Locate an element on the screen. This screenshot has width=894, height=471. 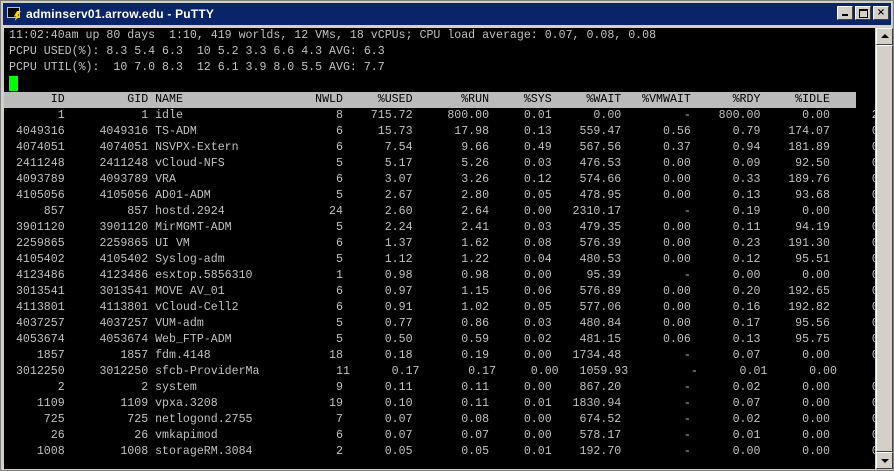
arrow-down-icon is located at coordinates (885, 461).